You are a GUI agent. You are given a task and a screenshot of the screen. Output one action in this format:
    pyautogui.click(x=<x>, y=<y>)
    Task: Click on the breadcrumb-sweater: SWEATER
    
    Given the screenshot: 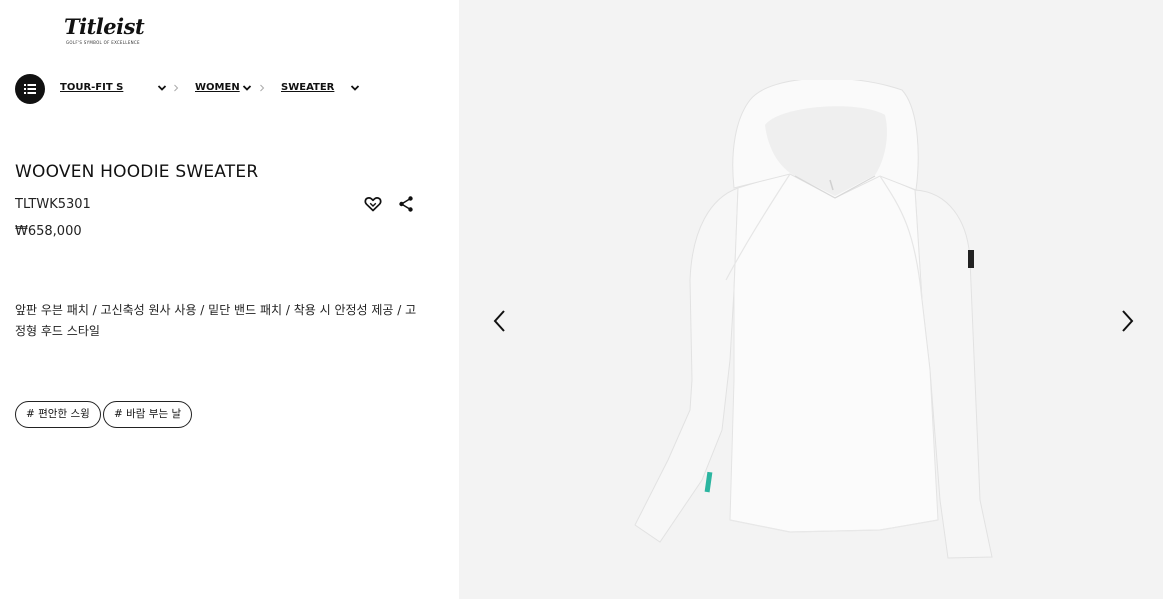 What is the action you would take?
    pyautogui.click(x=307, y=87)
    